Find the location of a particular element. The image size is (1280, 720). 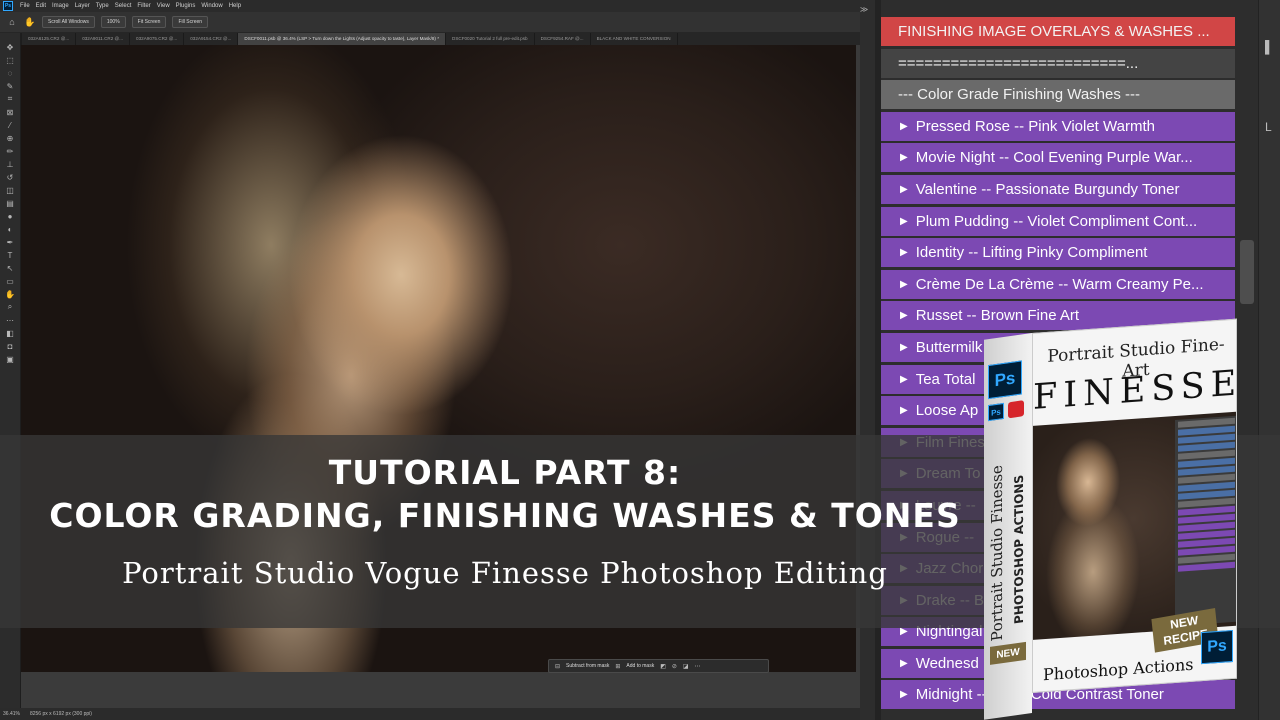

path-select-tool-icon: ↖ is located at coordinates (10, 268).